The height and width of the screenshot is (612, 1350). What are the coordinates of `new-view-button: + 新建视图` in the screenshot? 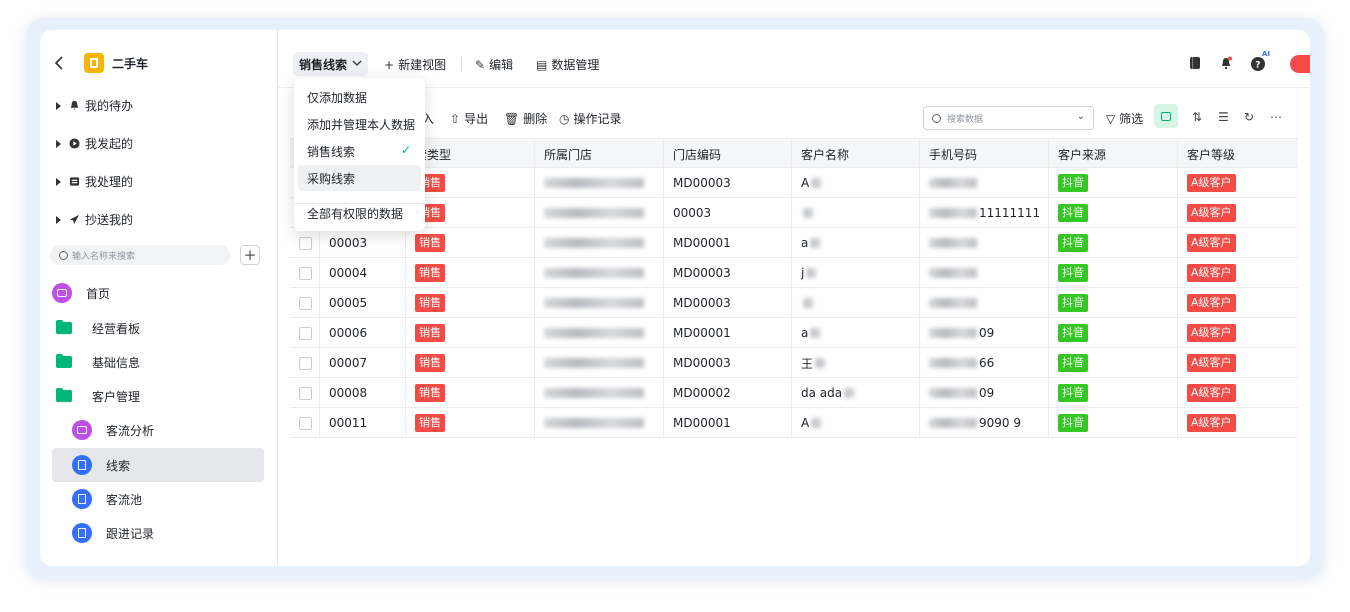 It's located at (415, 64).